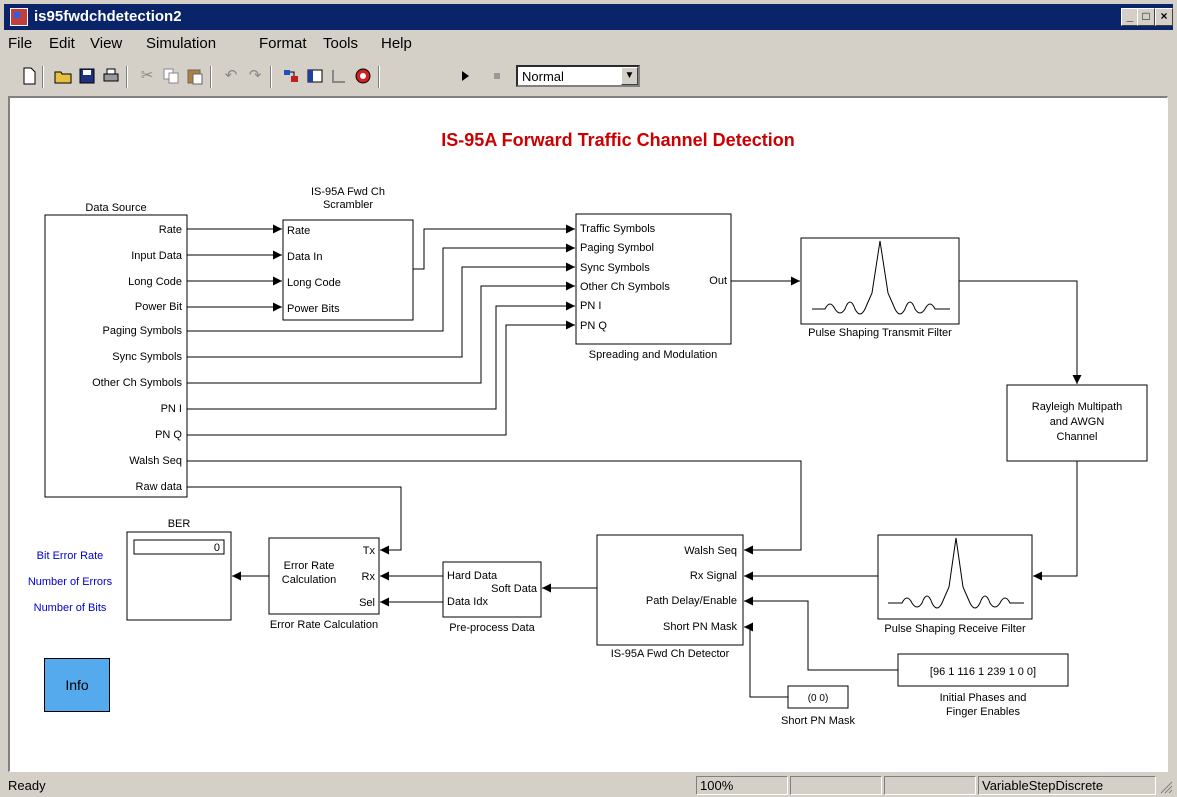 This screenshot has height=797, width=1177. Describe the element at coordinates (514, 589) in the screenshot. I see `port-label: Soft Data` at that location.